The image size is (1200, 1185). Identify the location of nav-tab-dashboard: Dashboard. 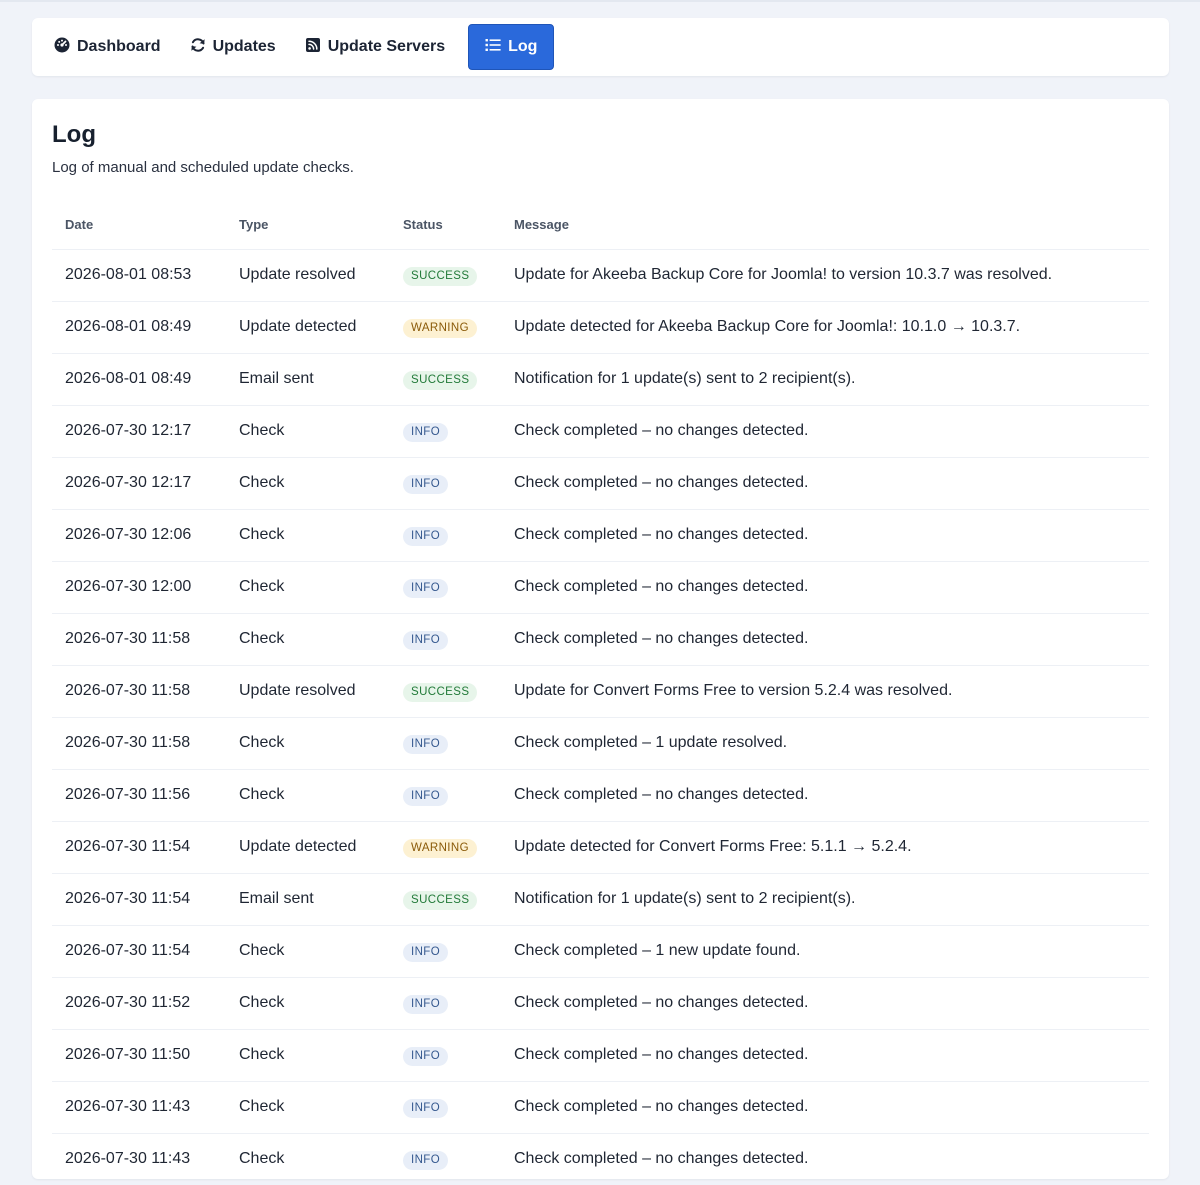
(115, 47).